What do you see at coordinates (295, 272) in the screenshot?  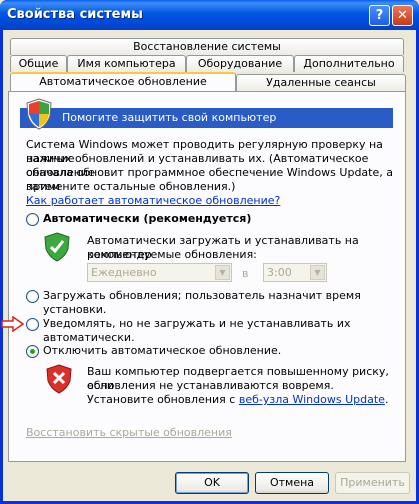 I see `schedule-time-select: 3:00 ▼` at bounding box center [295, 272].